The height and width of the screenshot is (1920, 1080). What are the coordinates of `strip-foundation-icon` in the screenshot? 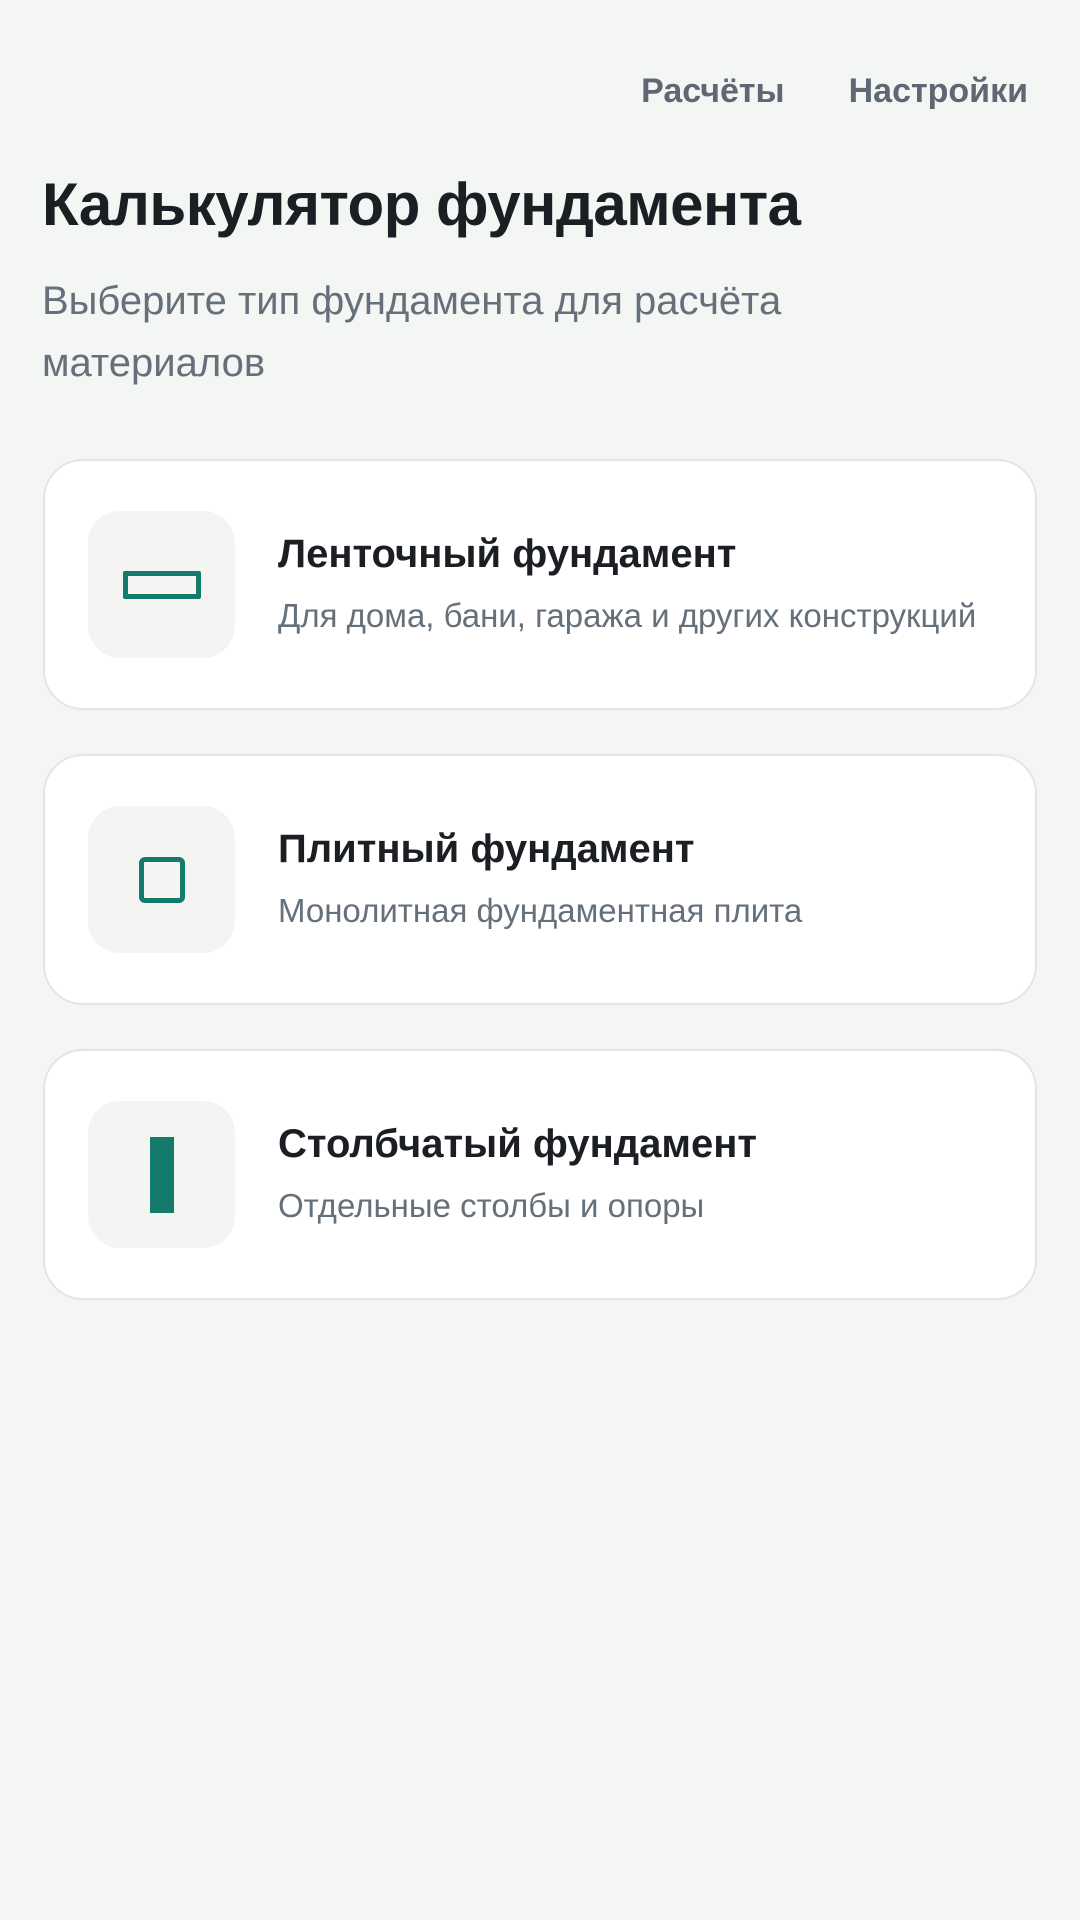 It's located at (161, 584).